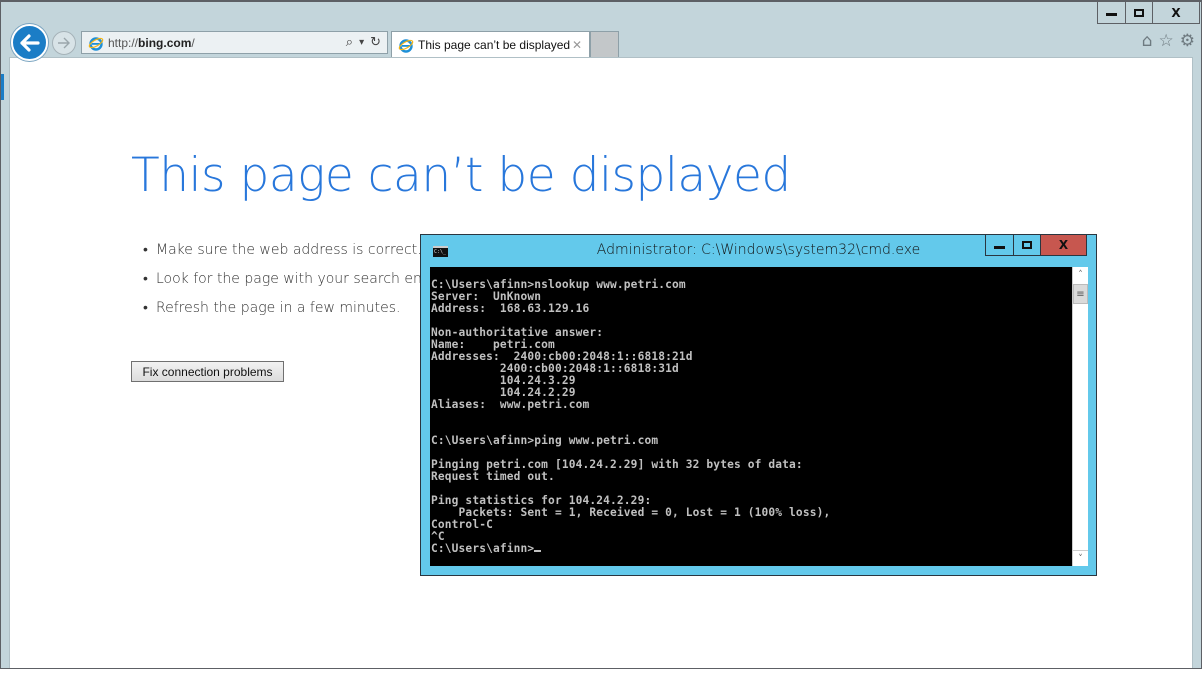  What do you see at coordinates (538, 551) in the screenshot?
I see `text-cursor` at bounding box center [538, 551].